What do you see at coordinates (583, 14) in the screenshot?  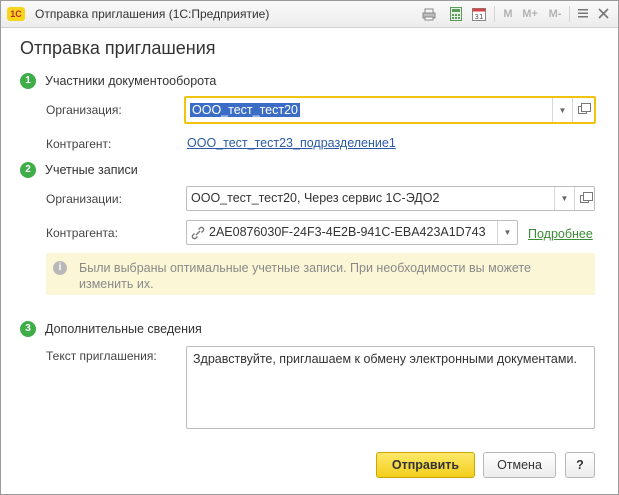 I see `menu-icon` at bounding box center [583, 14].